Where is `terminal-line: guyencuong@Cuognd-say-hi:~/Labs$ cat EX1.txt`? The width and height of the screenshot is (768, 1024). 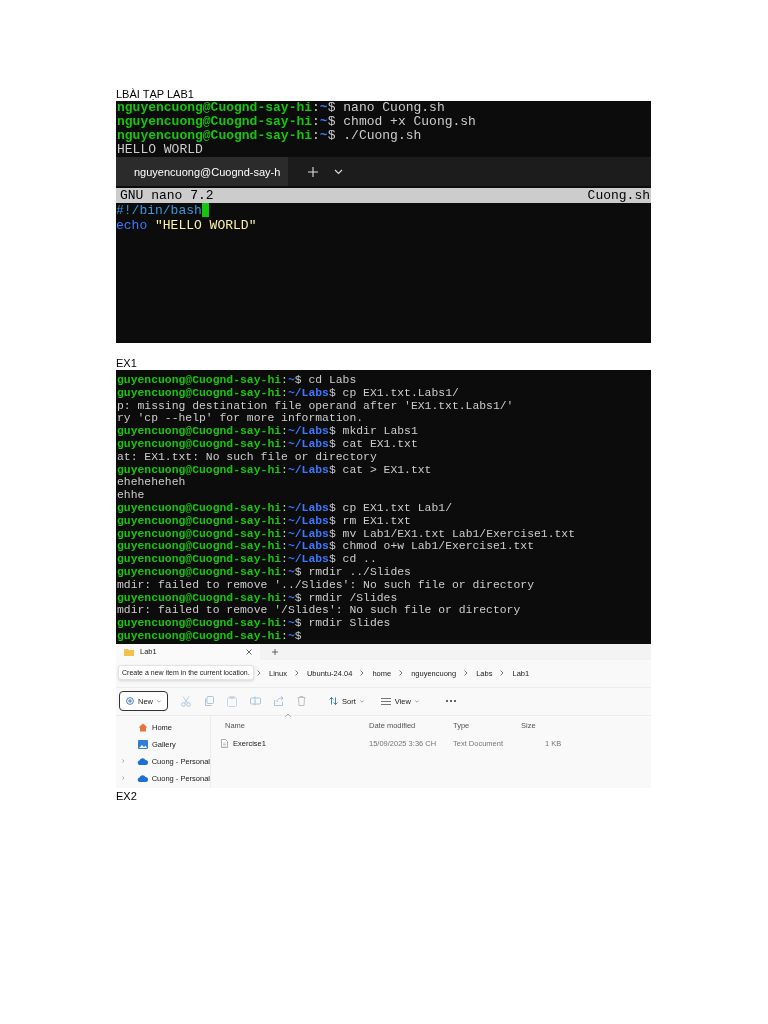
terminal-line: guyencuong@Cuognd-say-hi:~/Labs$ cat EX1.txt is located at coordinates (267, 444).